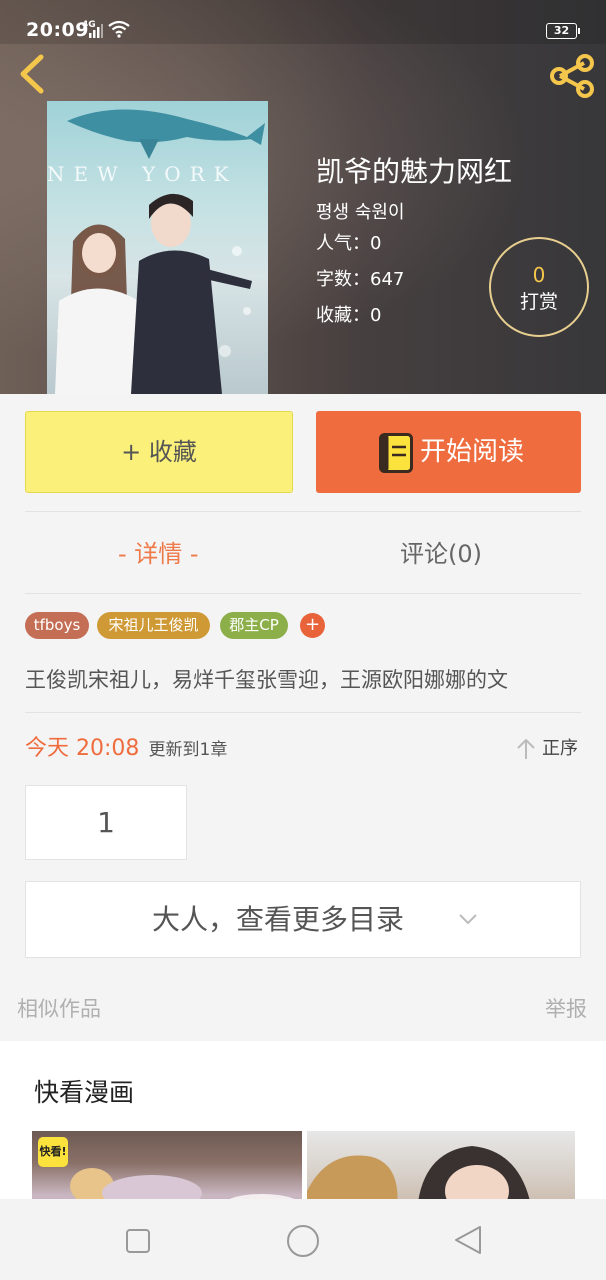 The width and height of the screenshot is (606, 1280). What do you see at coordinates (414, 213) in the screenshot?
I see `book-author: 평생 숙원이` at bounding box center [414, 213].